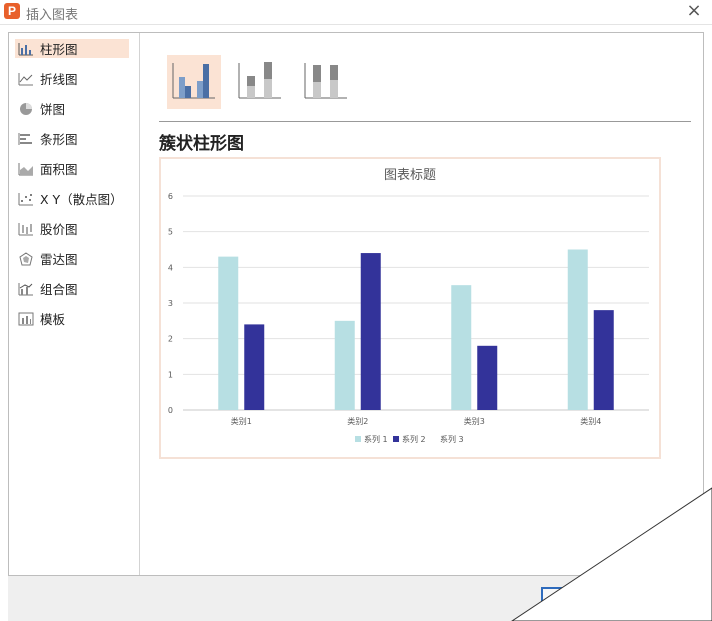  What do you see at coordinates (201, 144) in the screenshot?
I see `chart-type-name: 簇状柱形图` at bounding box center [201, 144].